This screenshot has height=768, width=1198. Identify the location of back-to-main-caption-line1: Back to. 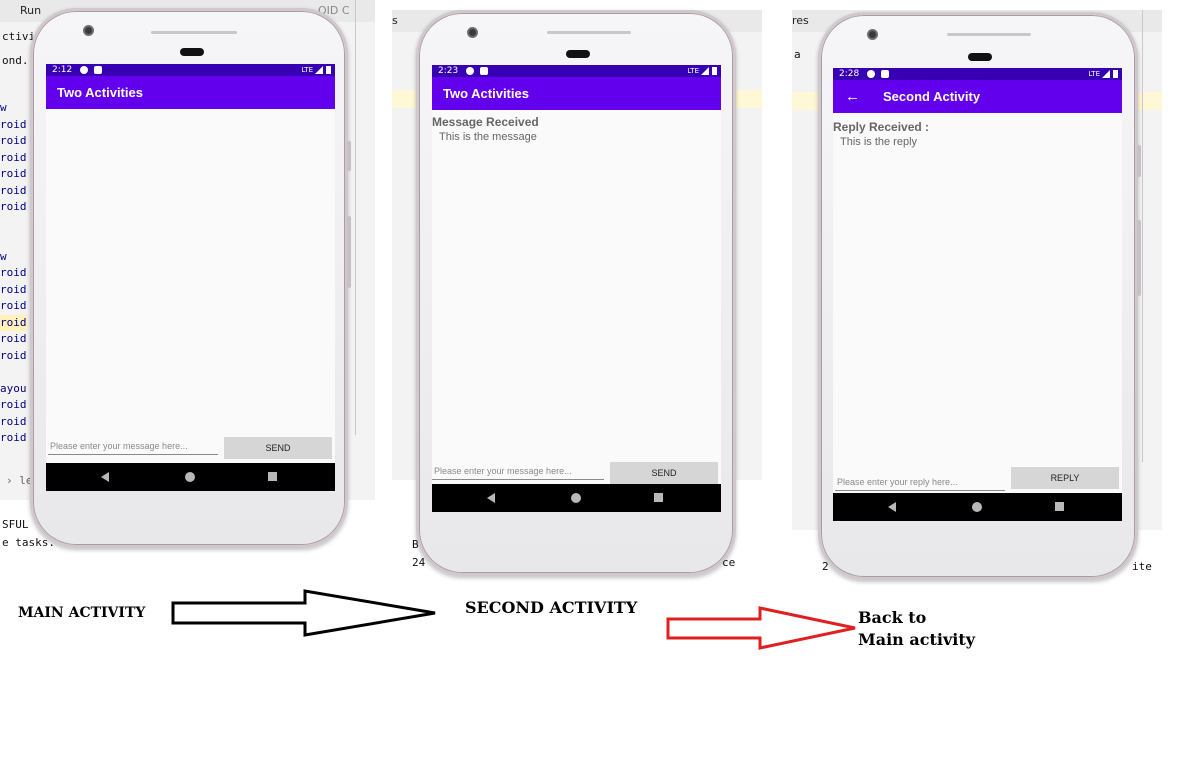
(892, 617).